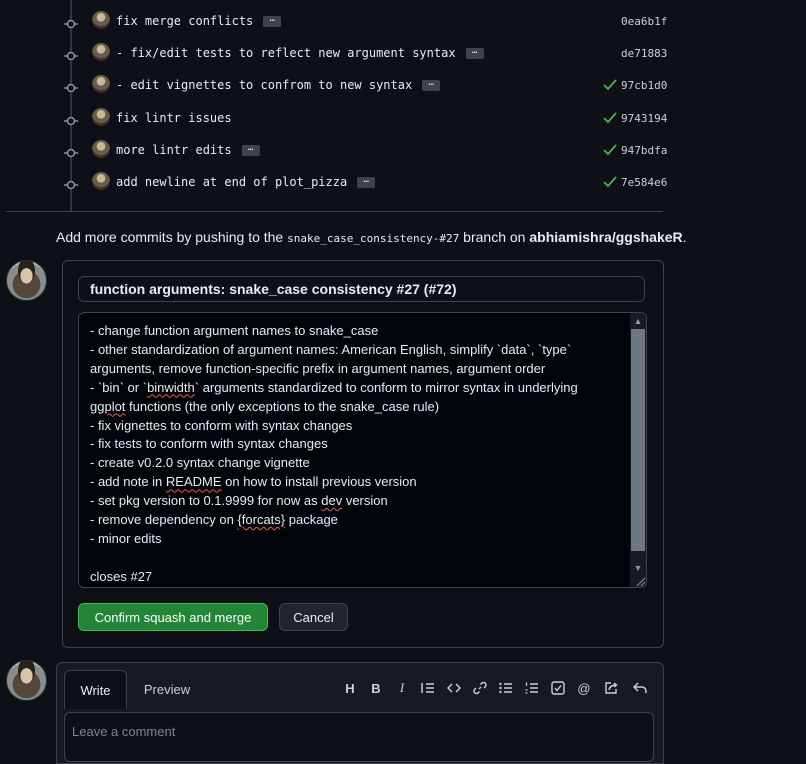 The height and width of the screenshot is (764, 806). Describe the element at coordinates (357, 558) in the screenshot. I see `commit-message-line` at that location.